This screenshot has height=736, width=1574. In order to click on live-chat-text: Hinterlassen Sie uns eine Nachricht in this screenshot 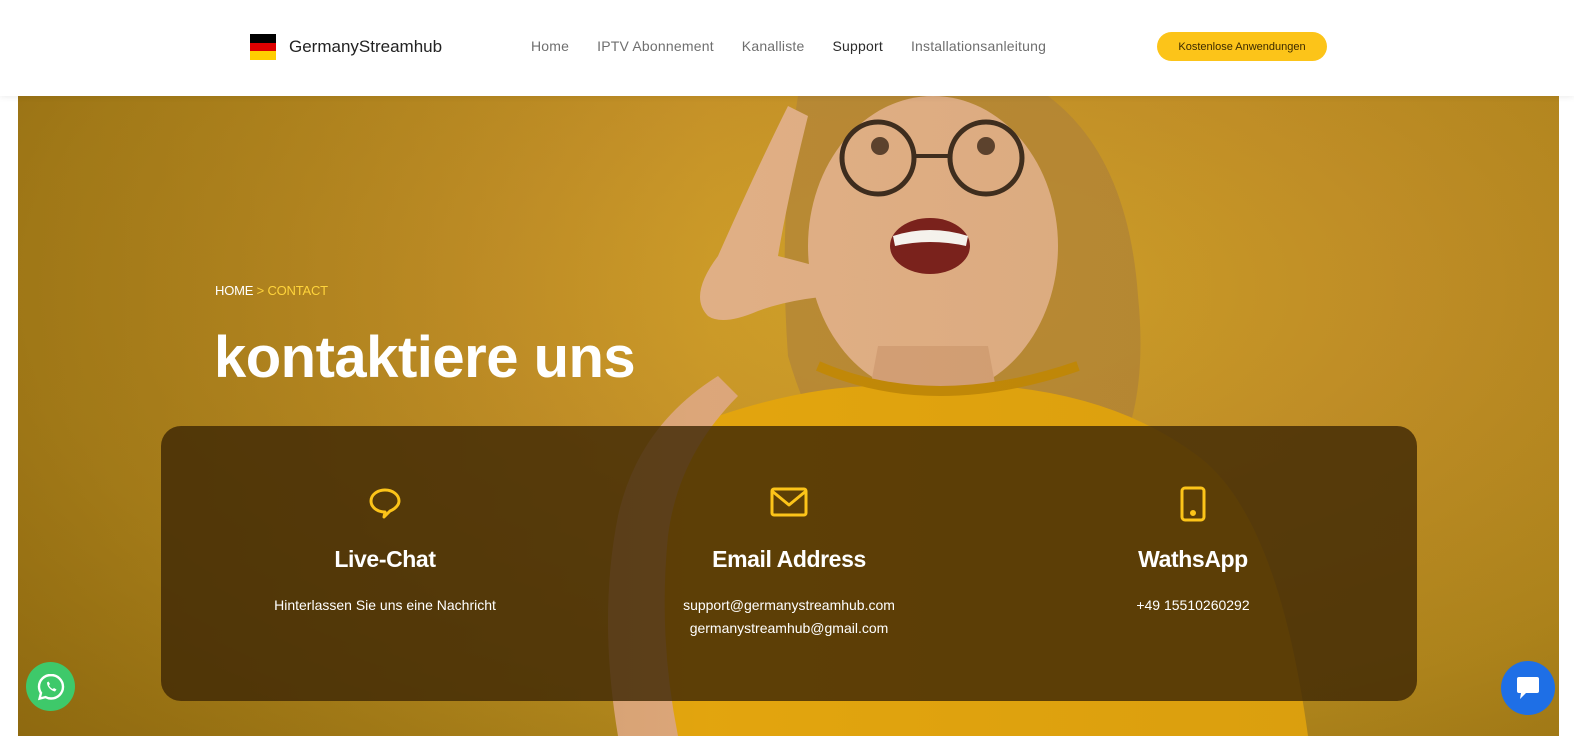, I will do `click(385, 605)`.